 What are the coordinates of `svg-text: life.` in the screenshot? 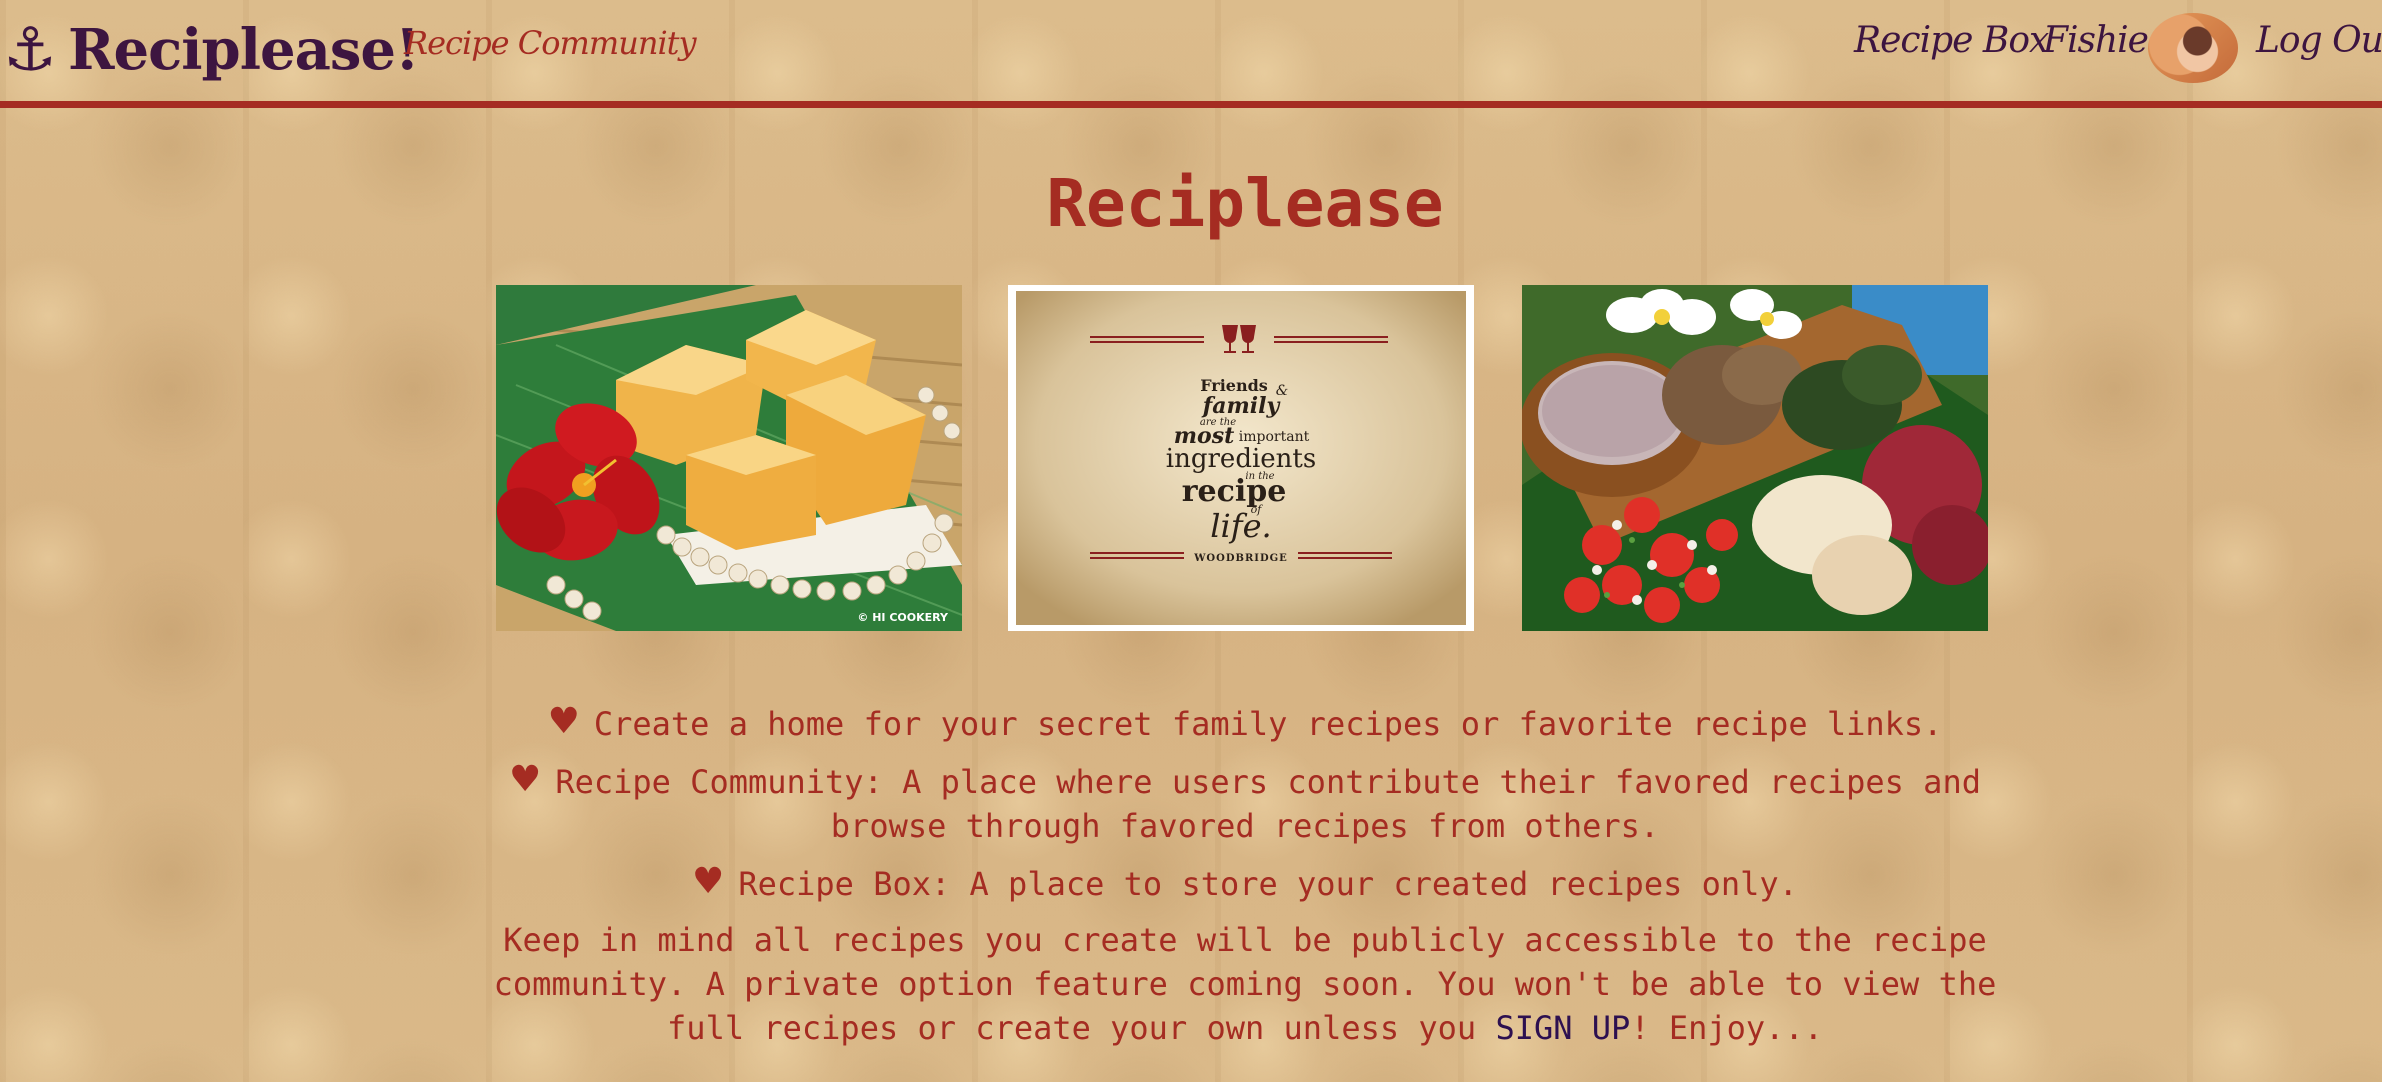 It's located at (1240, 526).